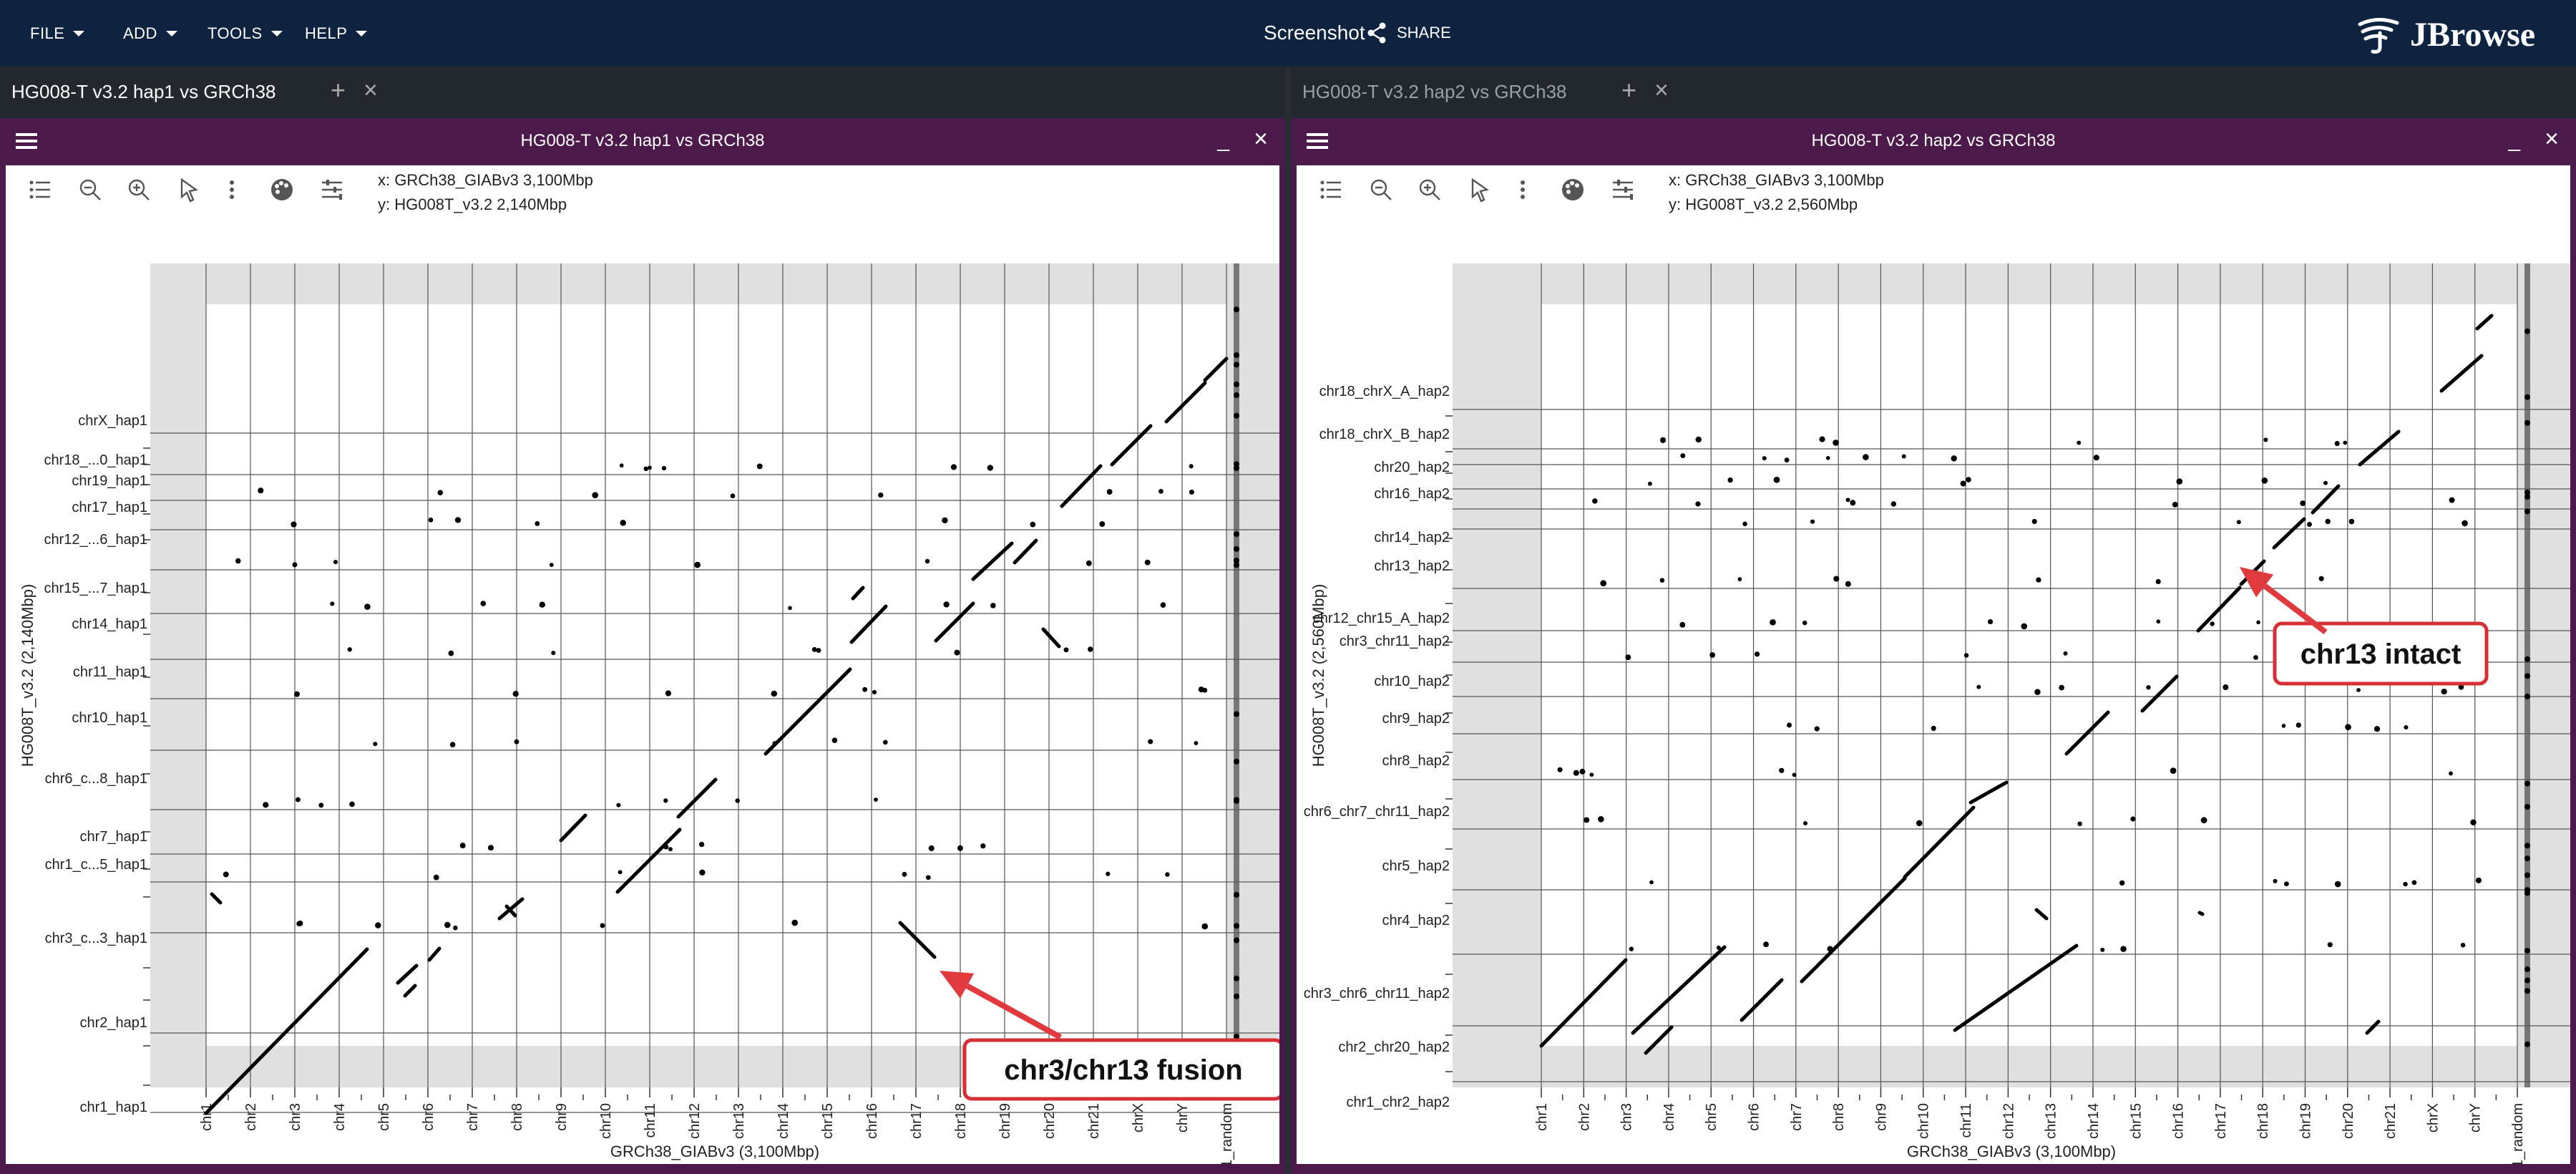  What do you see at coordinates (642, 92) in the screenshot?
I see `tab-strip-left: HG008-T v3.2 hap1 vs GRCh38 + ×` at bounding box center [642, 92].